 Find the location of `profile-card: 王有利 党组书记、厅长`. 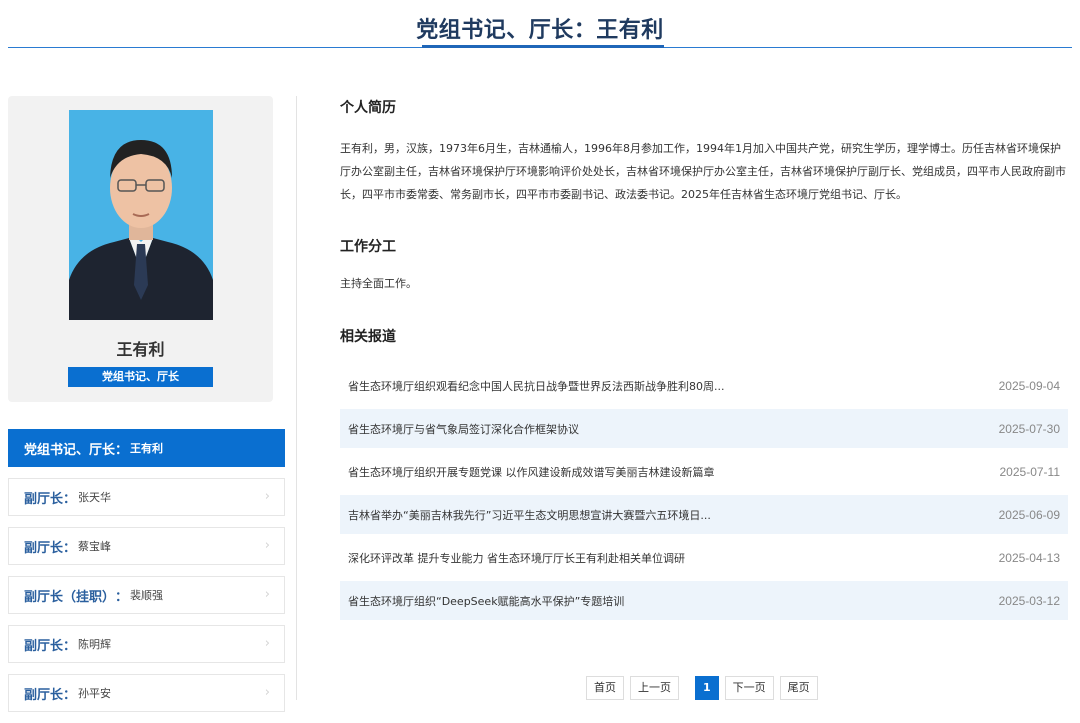

profile-card: 王有利 党组书记、厅长 is located at coordinates (140, 249).